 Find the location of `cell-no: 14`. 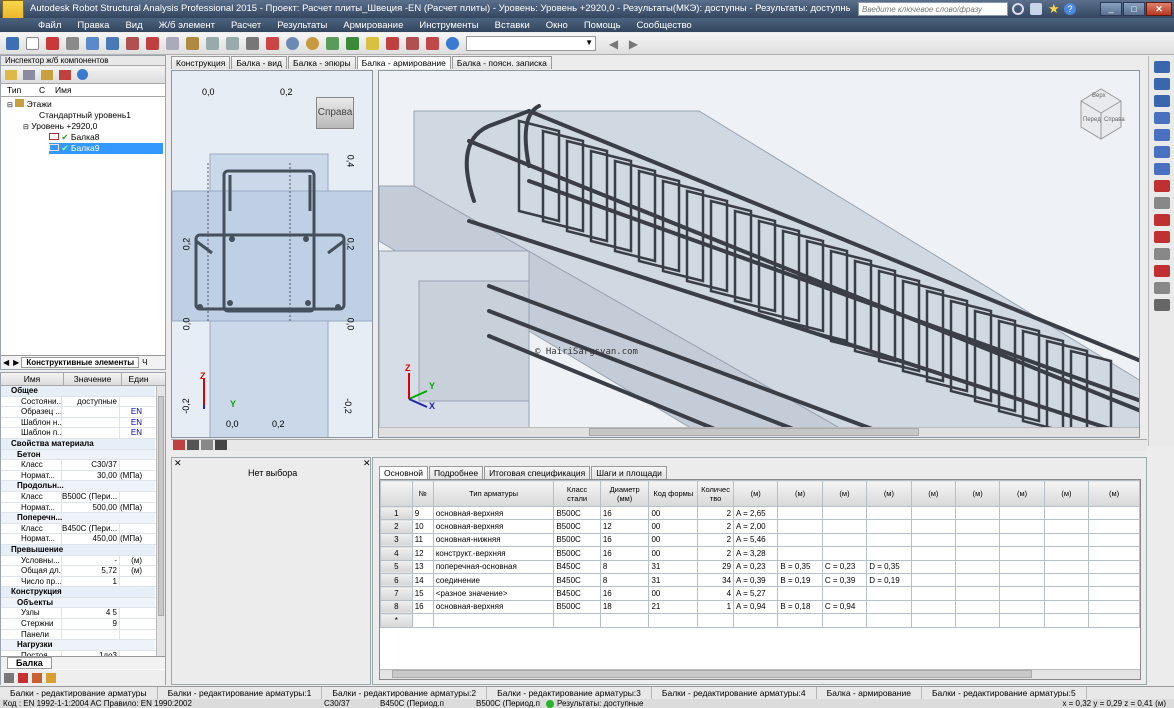

cell-no: 14 is located at coordinates (422, 580).